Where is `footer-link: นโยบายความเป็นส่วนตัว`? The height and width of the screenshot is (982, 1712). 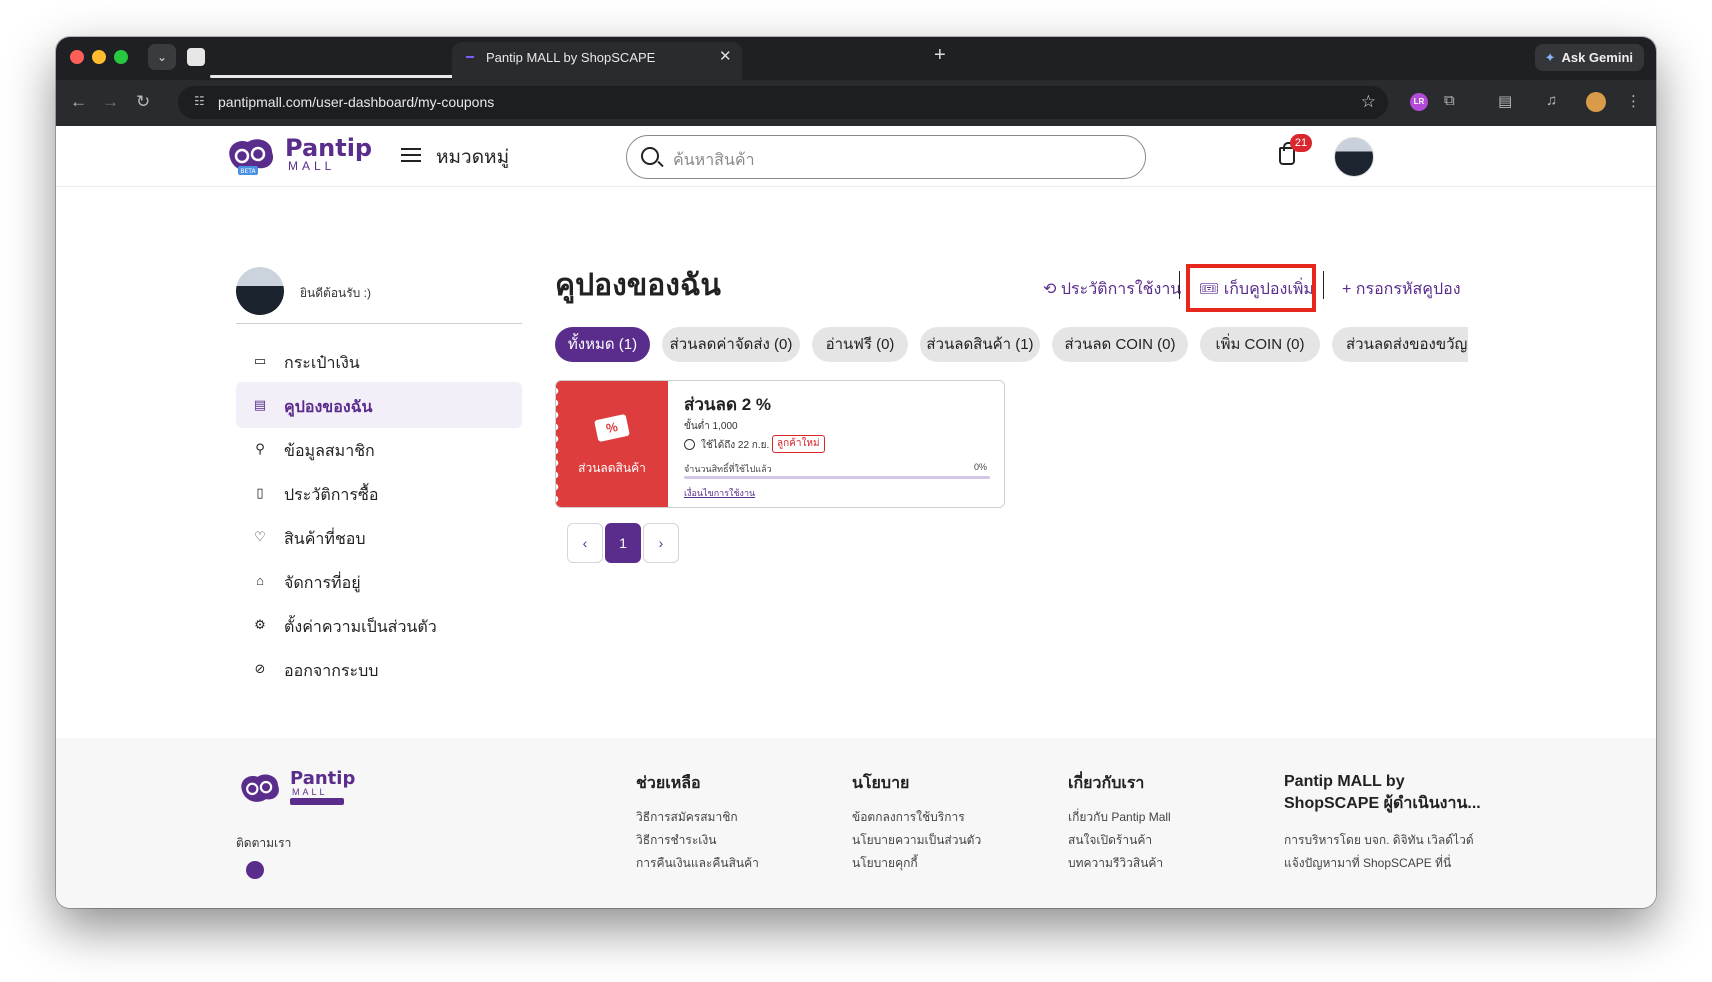 footer-link: นโยบายความเป็นส่วนตัว is located at coordinates (916, 840).